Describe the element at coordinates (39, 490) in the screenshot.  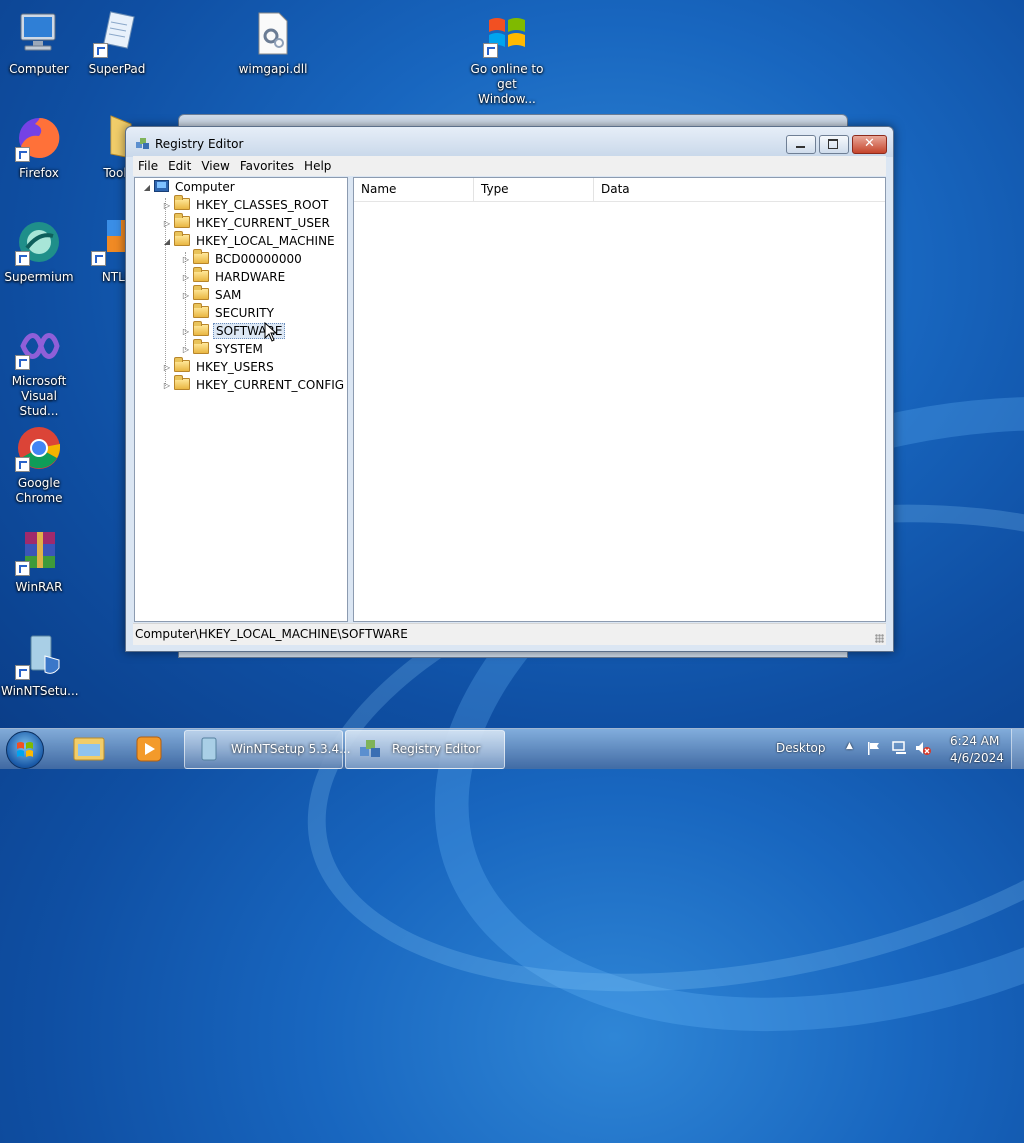
I see `desktop-icon-label: Google Chrome` at that location.